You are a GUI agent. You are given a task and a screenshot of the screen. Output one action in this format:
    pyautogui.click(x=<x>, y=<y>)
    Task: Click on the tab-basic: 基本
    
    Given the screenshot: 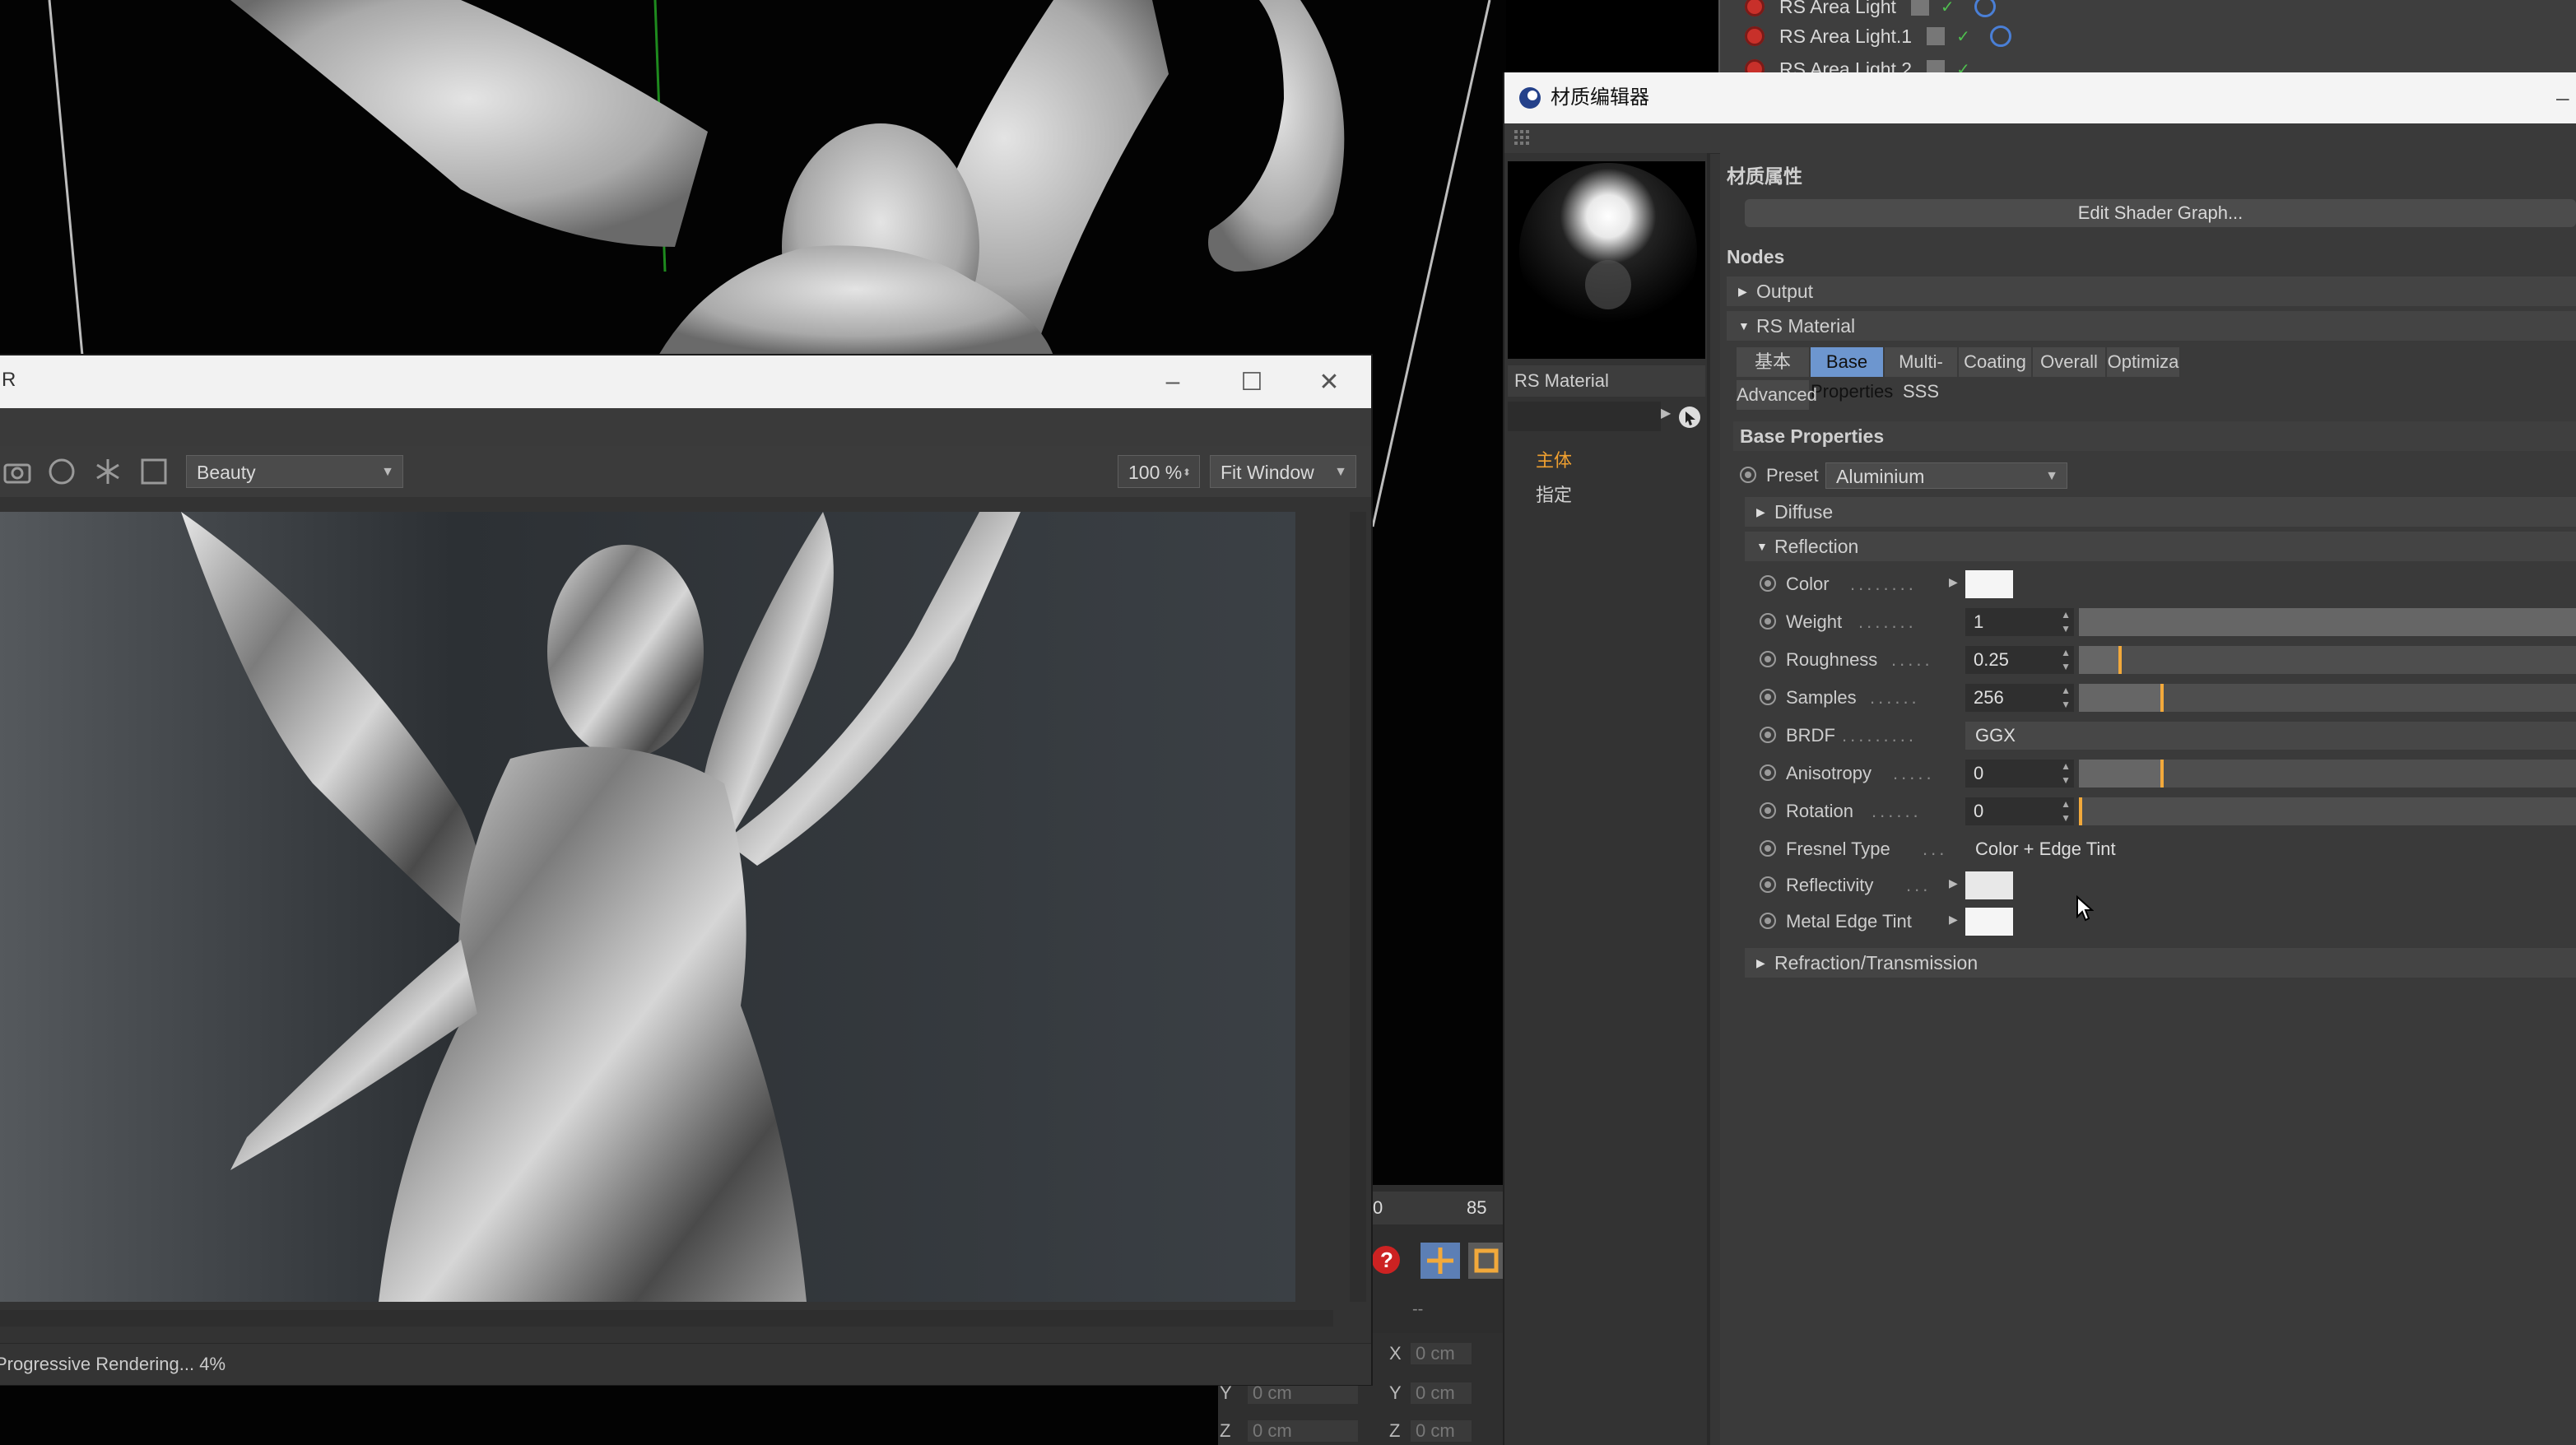 What is the action you would take?
    pyautogui.click(x=1774, y=362)
    